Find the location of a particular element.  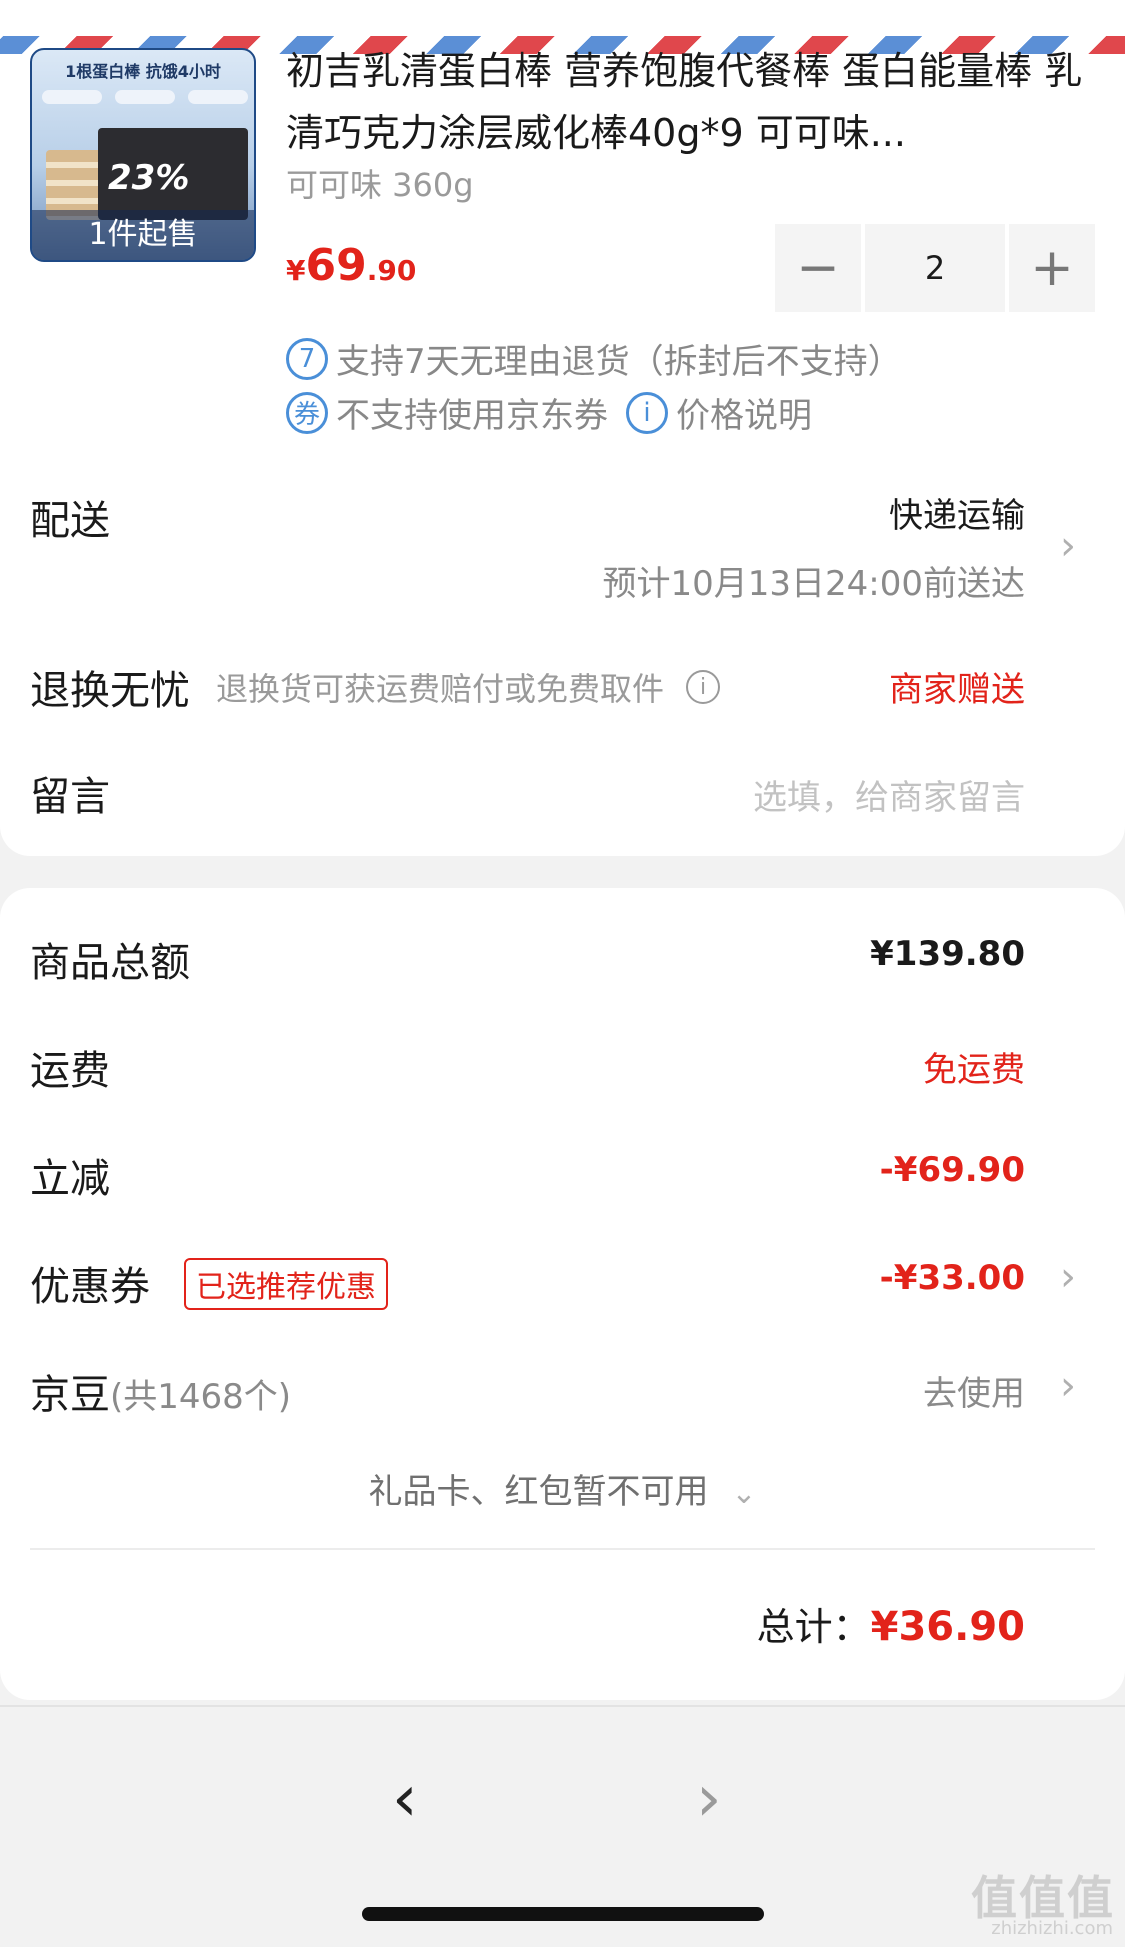

increase-quantity-button: + is located at coordinates (1052, 268).